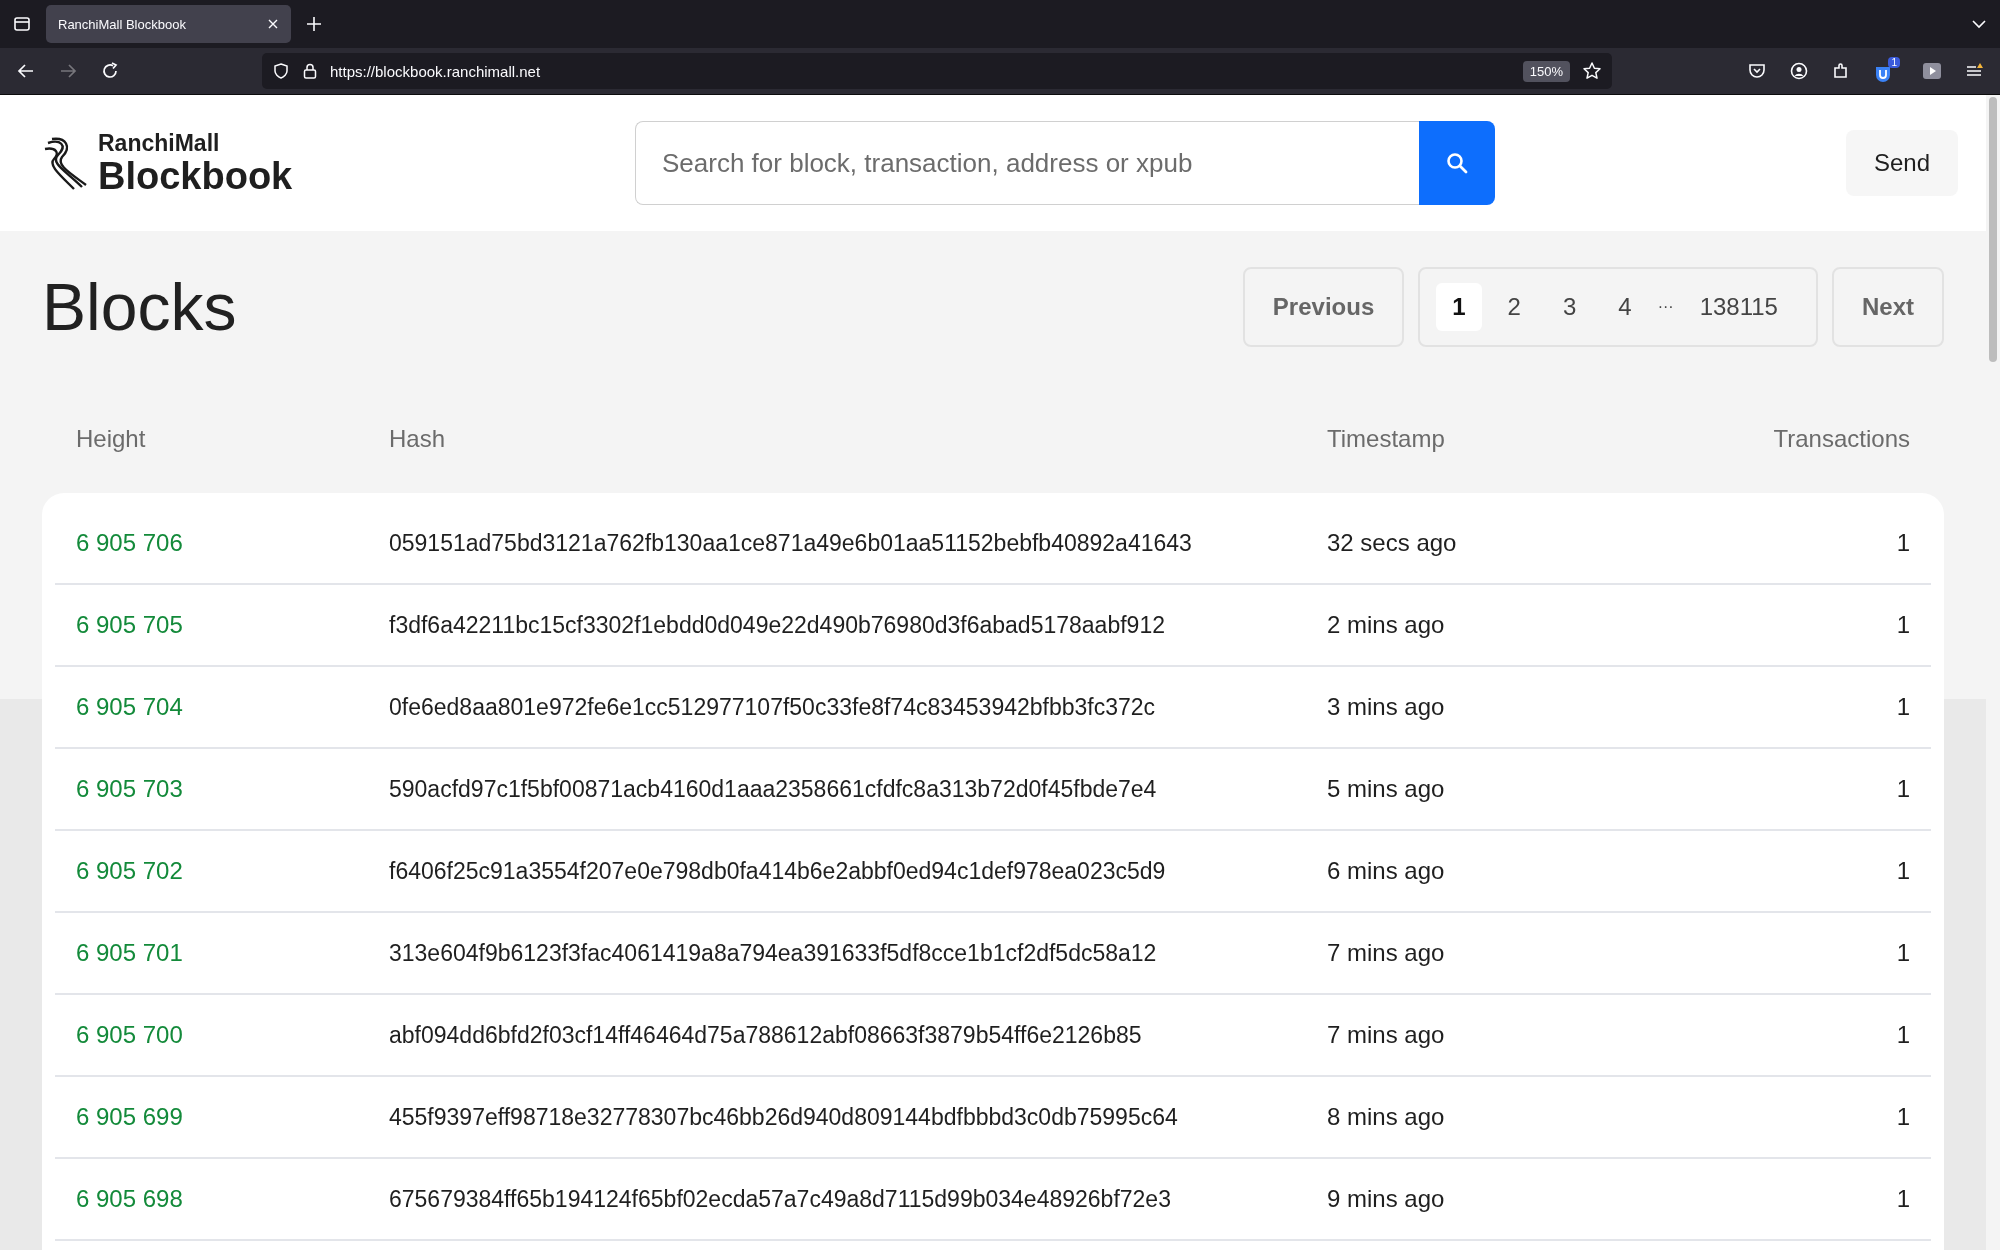  What do you see at coordinates (780, 1199) in the screenshot?
I see `block-hash: 675679384ff65b194124f65bf02ecda57a7c49a8d7115d99b034e48926bf72e3` at bounding box center [780, 1199].